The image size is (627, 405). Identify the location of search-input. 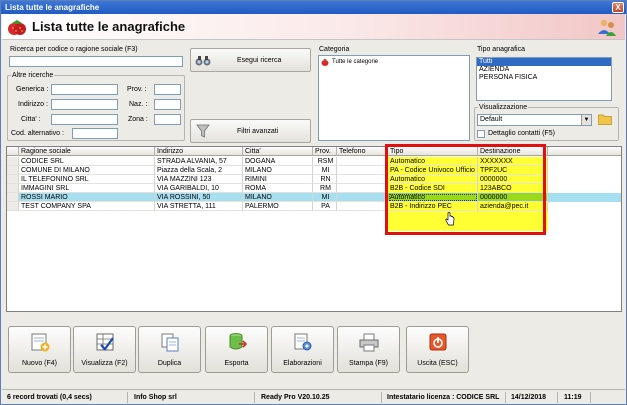
(96, 61).